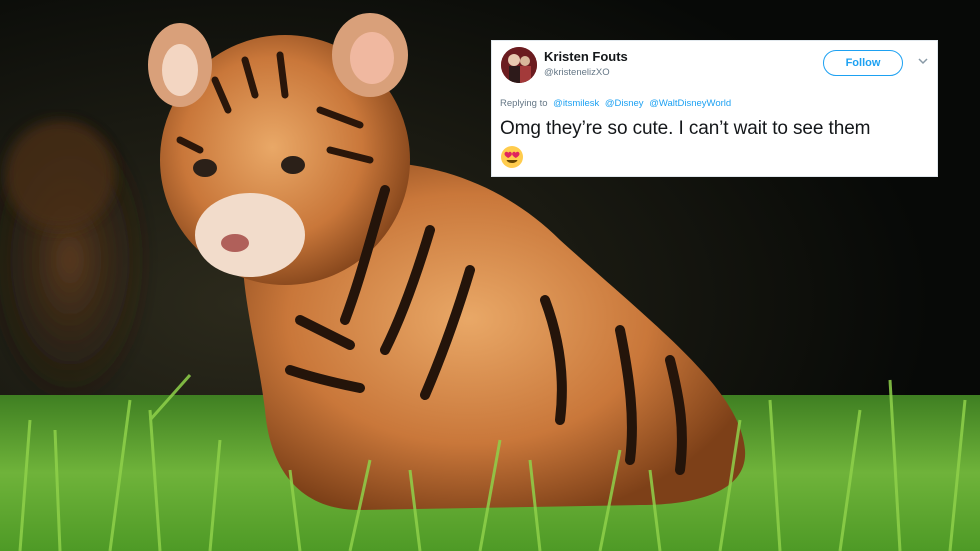  Describe the element at coordinates (586, 56) in the screenshot. I see `display-name: Kristen Fouts` at that location.